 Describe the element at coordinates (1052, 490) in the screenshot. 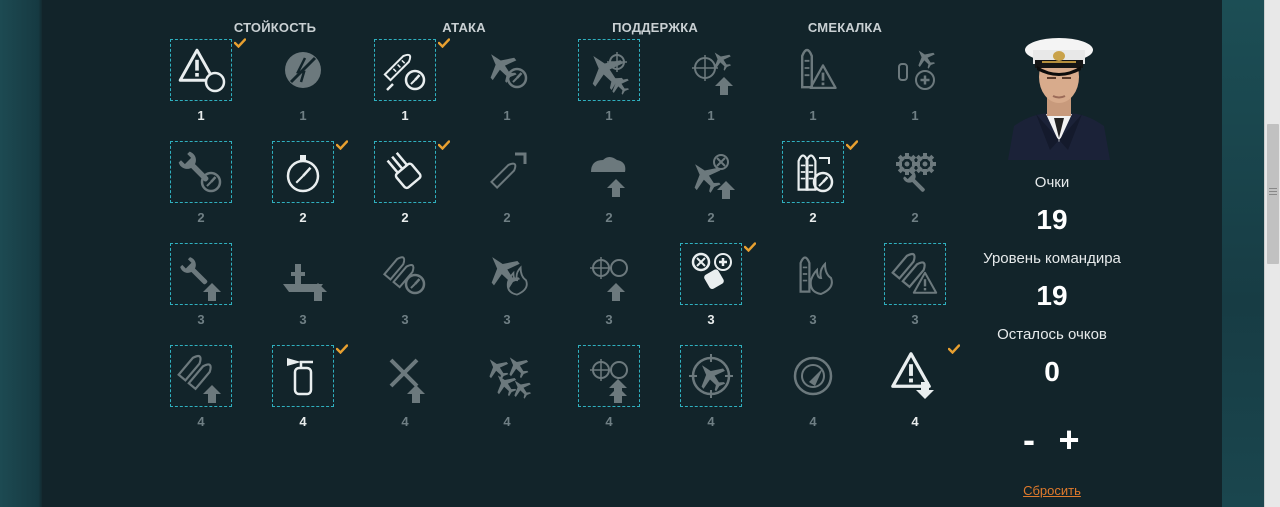

I see `reset-link: Сбросить` at that location.